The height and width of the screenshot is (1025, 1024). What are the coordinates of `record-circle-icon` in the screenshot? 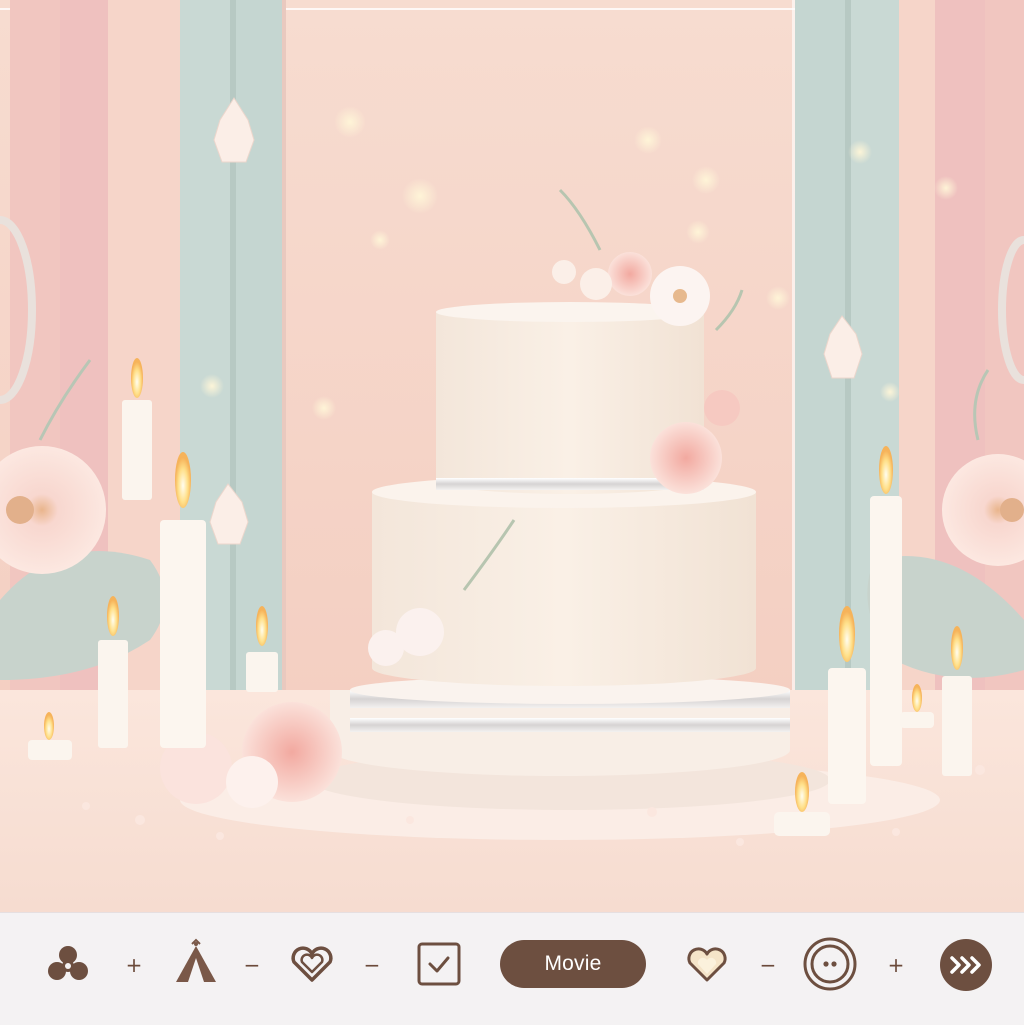 It's located at (830, 964).